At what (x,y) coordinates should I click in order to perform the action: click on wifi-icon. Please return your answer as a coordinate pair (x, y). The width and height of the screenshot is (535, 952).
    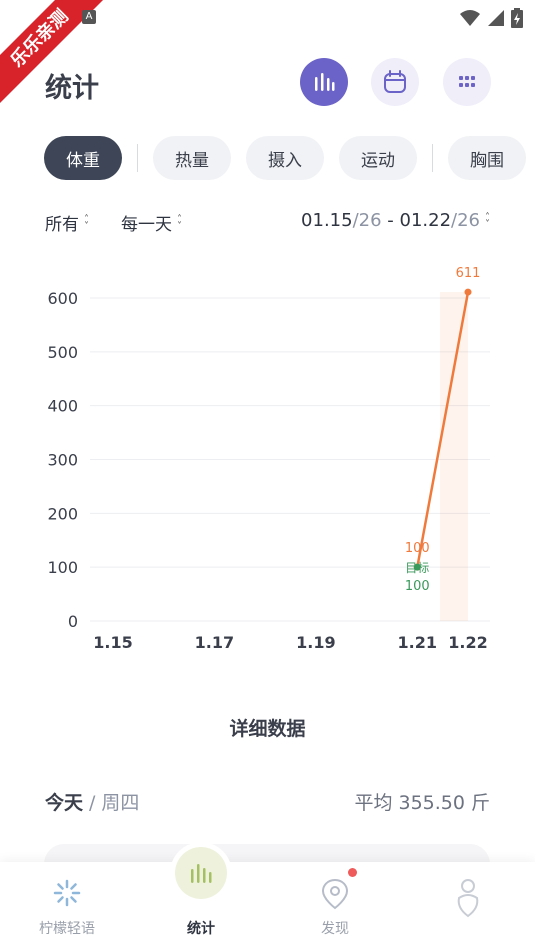
    Looking at the image, I should click on (470, 18).